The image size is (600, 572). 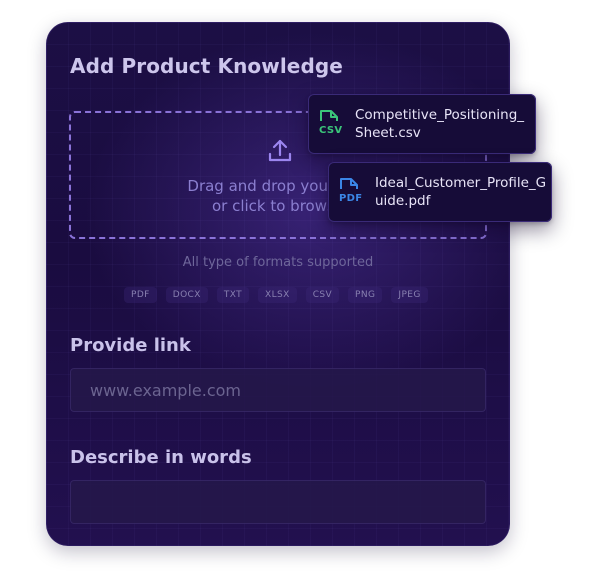 I want to click on upload-icon, so click(x=280, y=150).